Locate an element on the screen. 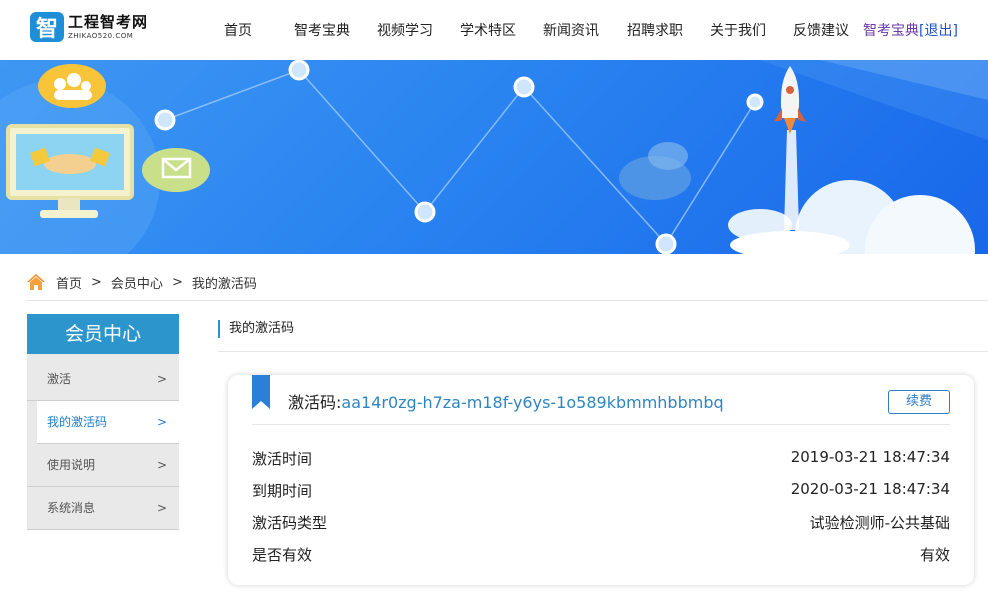 This screenshot has height=602, width=988. sidebar-menu: 激活 > 我的激活码 > 使用说明 > 系统消息 > is located at coordinates (103, 442).